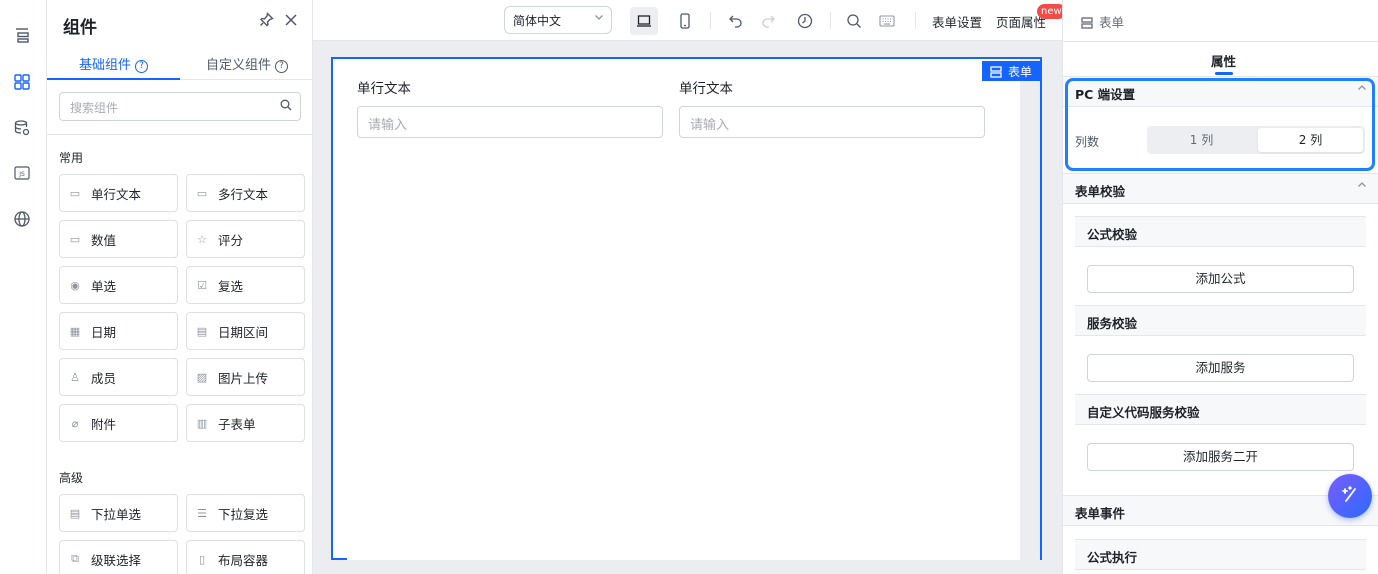 Image resolution: width=1378 pixels, height=574 pixels. Describe the element at coordinates (22, 35) in the screenshot. I see `outline-icon` at that location.